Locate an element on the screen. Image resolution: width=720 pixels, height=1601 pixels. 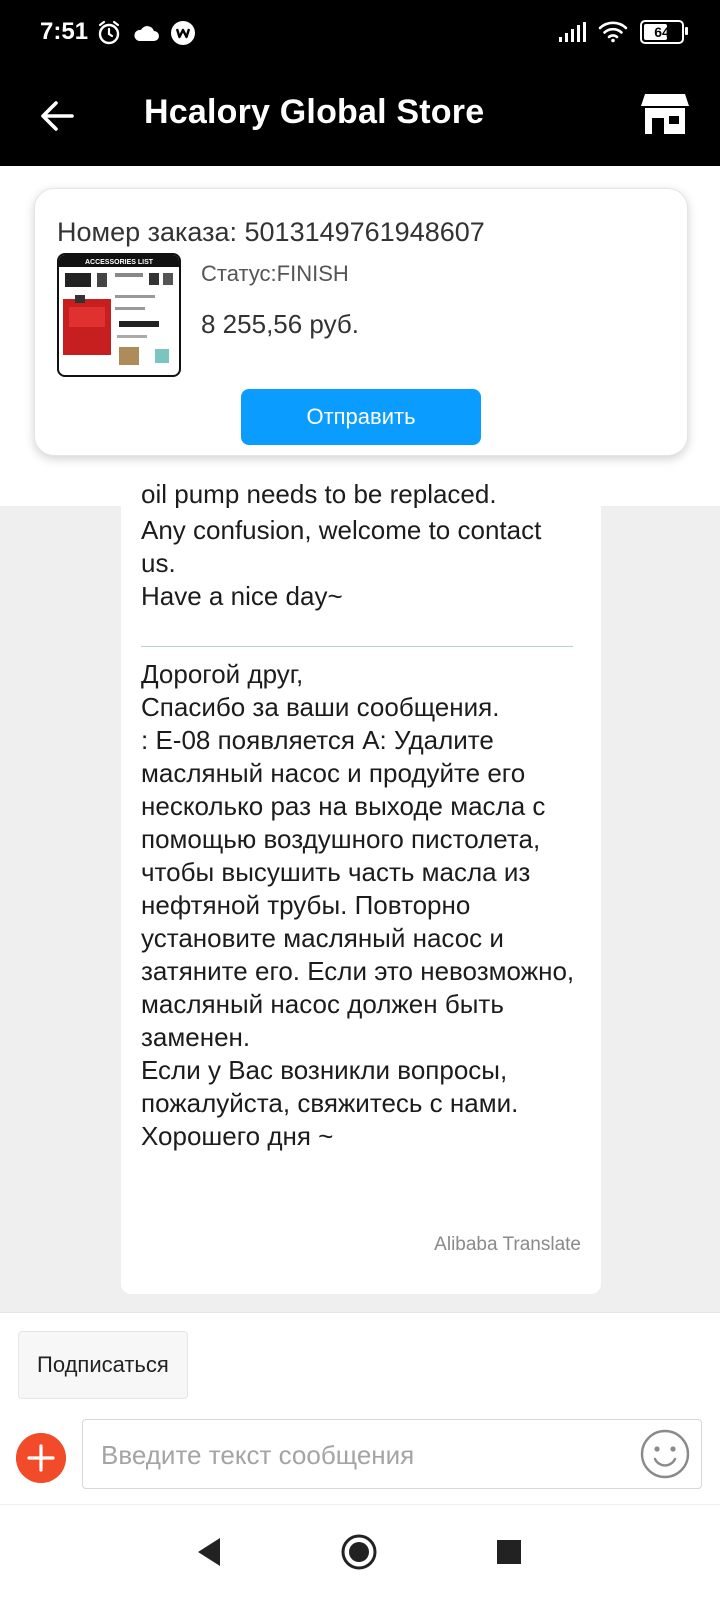
message-input is located at coordinates (363, 1455).